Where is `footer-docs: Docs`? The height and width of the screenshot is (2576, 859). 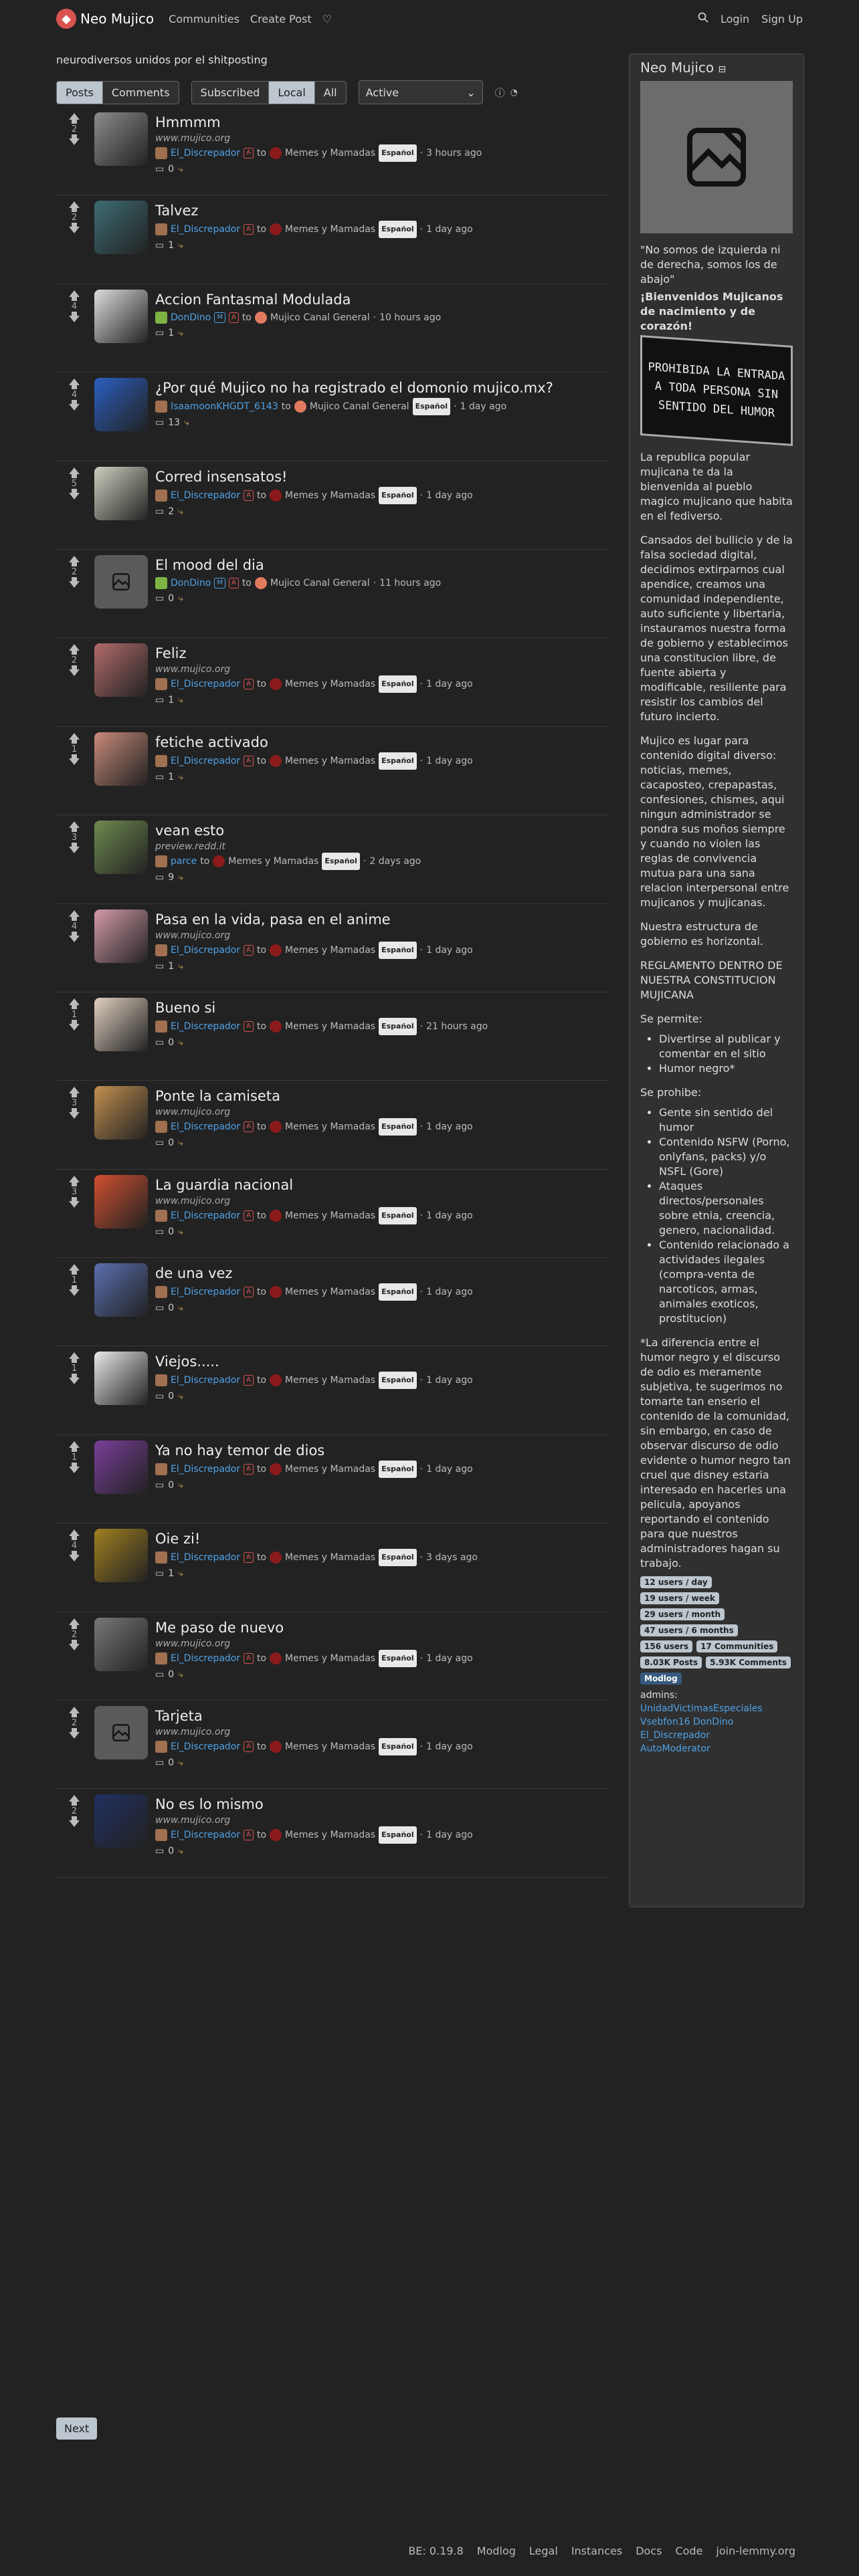 footer-docs: Docs is located at coordinates (649, 2551).